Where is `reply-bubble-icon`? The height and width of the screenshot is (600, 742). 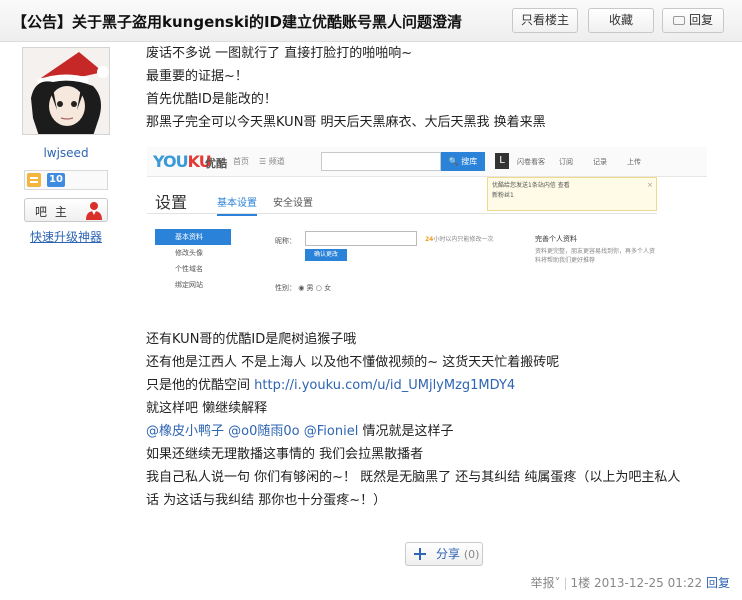
reply-bubble-icon is located at coordinates (678, 20).